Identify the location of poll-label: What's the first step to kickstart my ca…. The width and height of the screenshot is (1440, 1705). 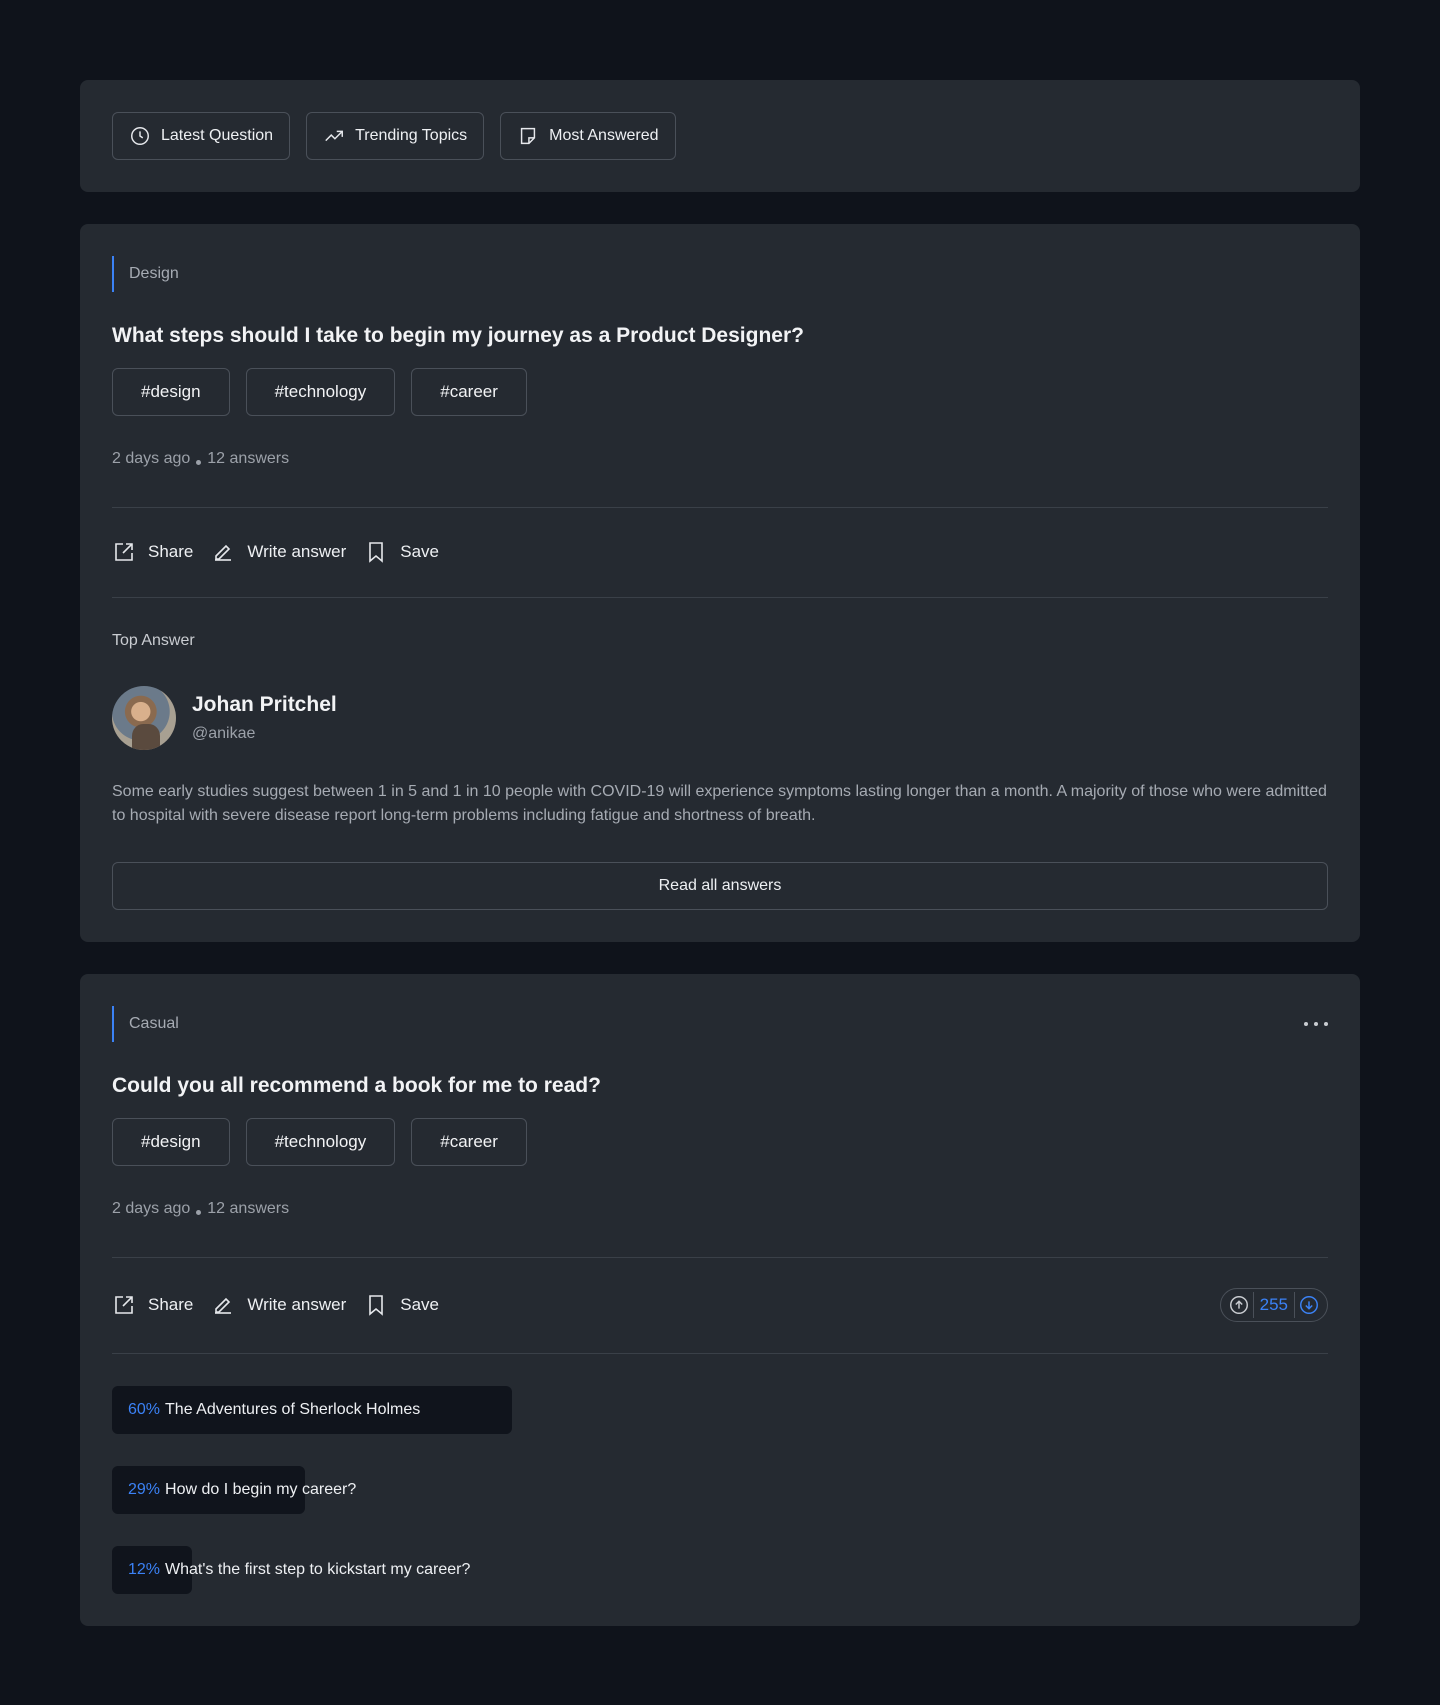
(318, 1569).